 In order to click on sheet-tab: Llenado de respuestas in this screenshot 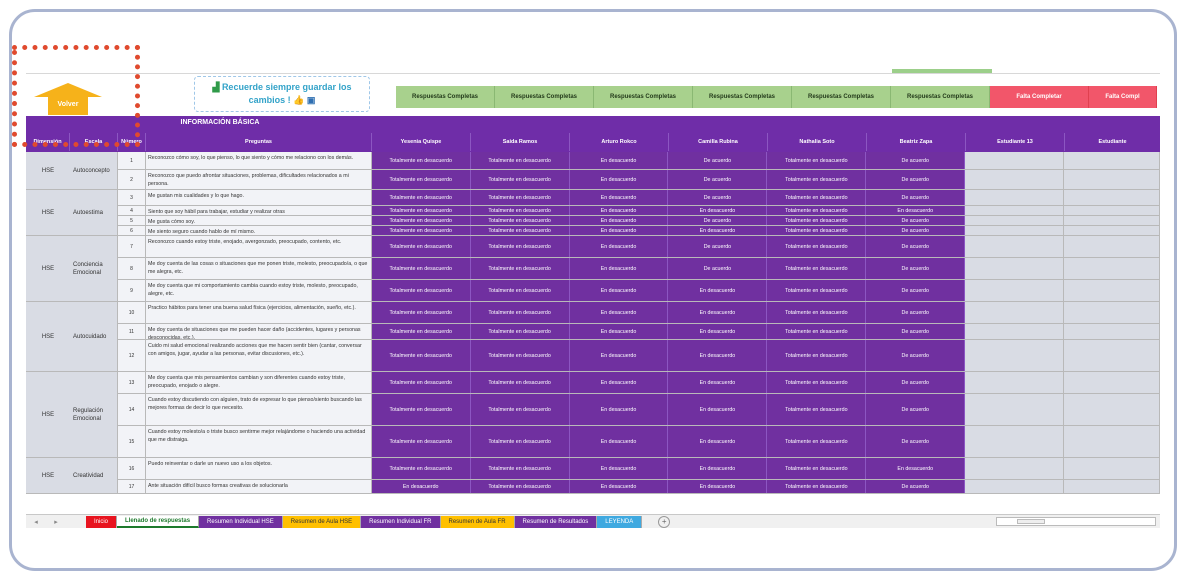, I will do `click(158, 521)`.